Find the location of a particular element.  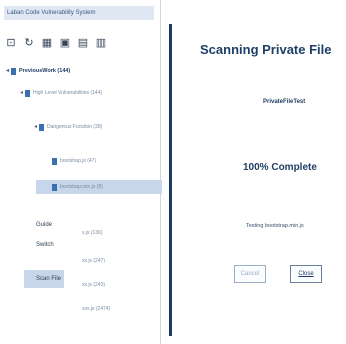

tree-level2: ◂ Dangerous Function (28) is located at coordinates (68, 127).